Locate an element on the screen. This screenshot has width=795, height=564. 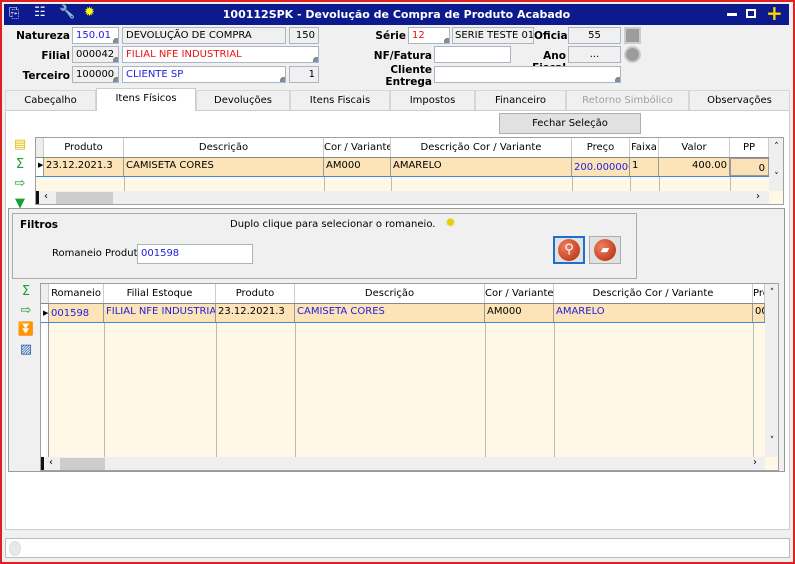
col-romaneio: Romaneio is located at coordinates (76, 293).